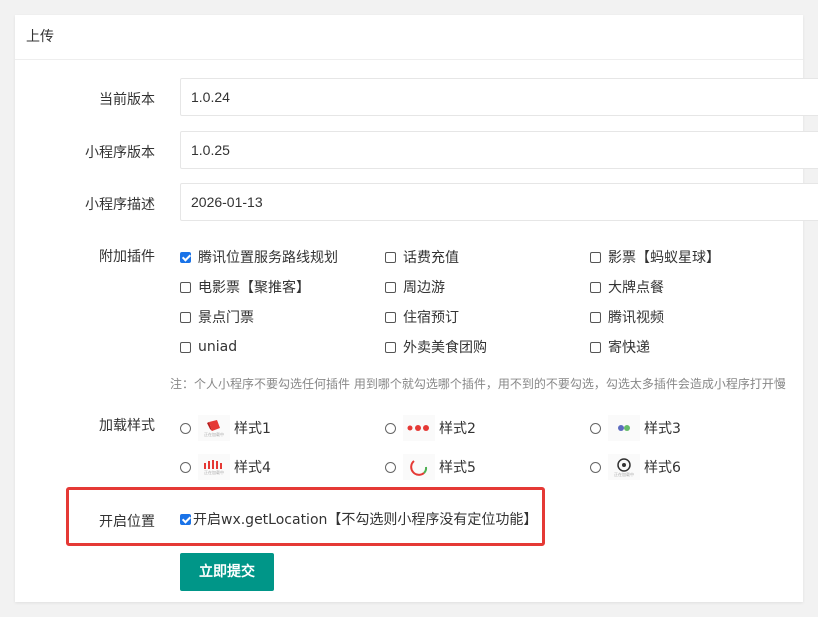 The image size is (818, 617). Describe the element at coordinates (268, 258) in the screenshot. I see `plugin-label: 腾讯位置服务路线规划` at that location.